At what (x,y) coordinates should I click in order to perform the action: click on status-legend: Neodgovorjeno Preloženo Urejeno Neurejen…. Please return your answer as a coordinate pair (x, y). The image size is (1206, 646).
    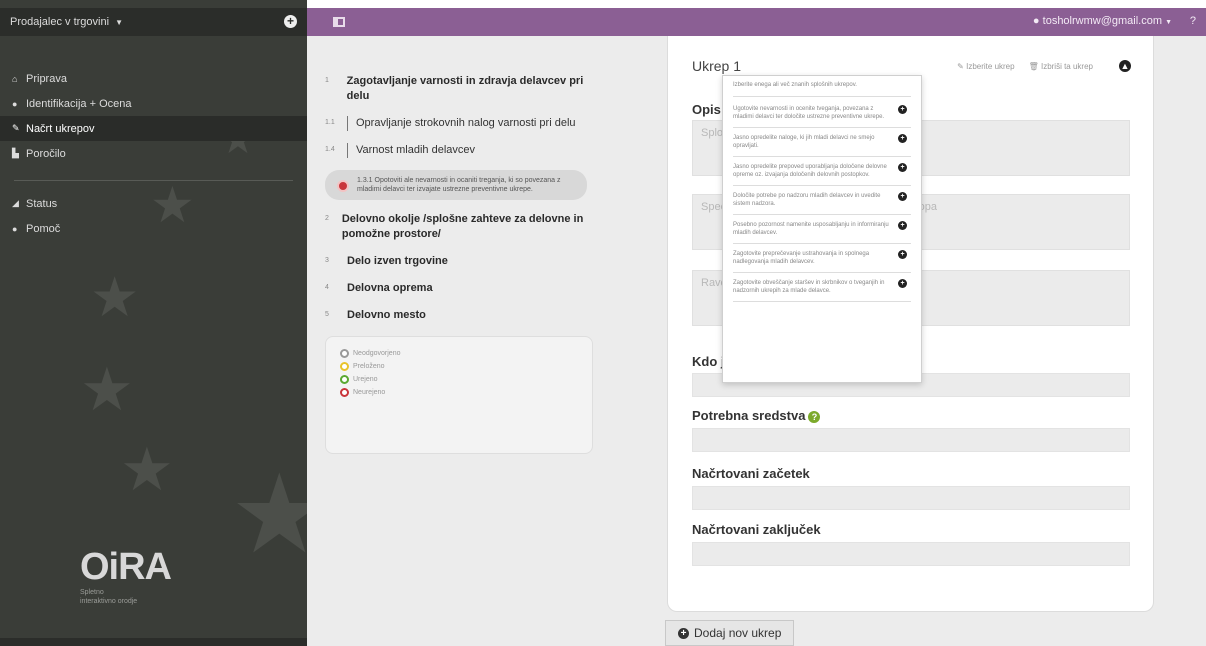
    Looking at the image, I should click on (459, 395).